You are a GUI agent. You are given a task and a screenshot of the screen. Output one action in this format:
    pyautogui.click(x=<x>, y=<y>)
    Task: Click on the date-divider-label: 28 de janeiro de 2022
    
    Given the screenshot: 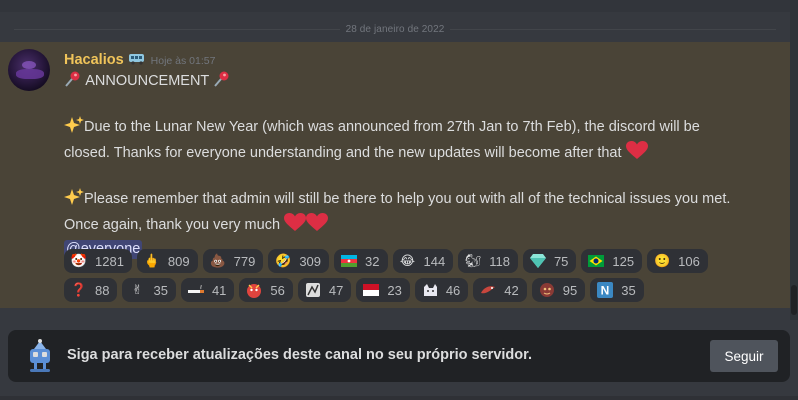 What is the action you would take?
    pyautogui.click(x=395, y=29)
    